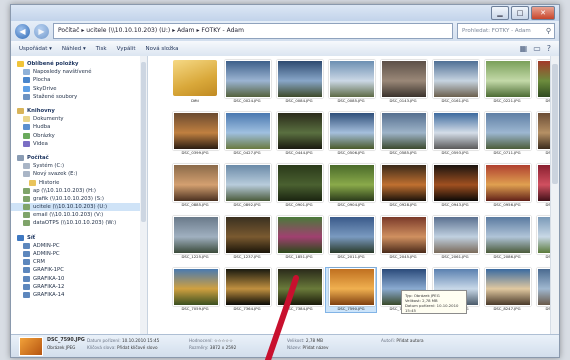 The width and height of the screenshot is (570, 360). What do you see at coordinates (79, 262) in the screenshot?
I see `nav-item-pc: CRM` at bounding box center [79, 262].